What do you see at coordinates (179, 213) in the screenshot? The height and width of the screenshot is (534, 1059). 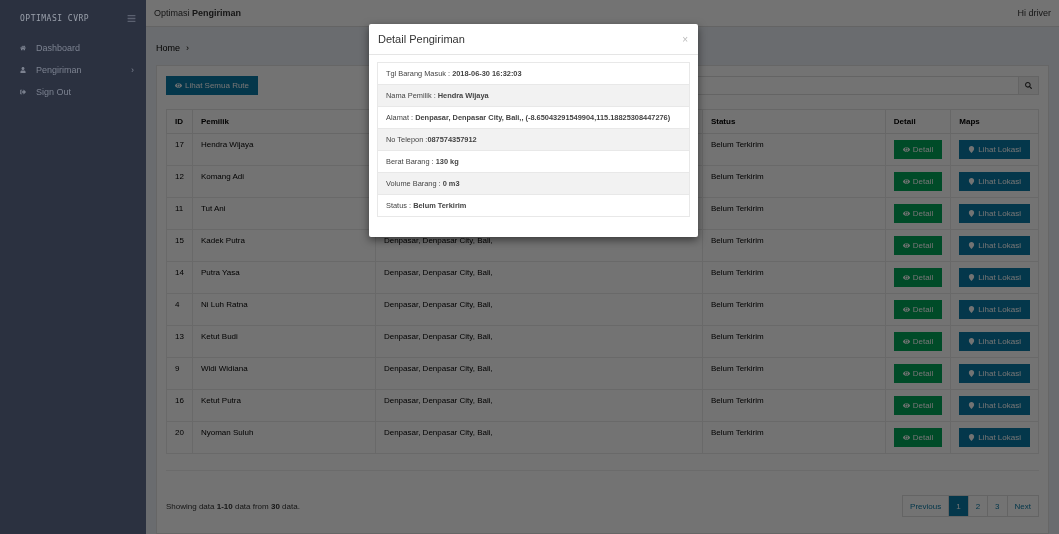 I see `table-cell: 11` at bounding box center [179, 213].